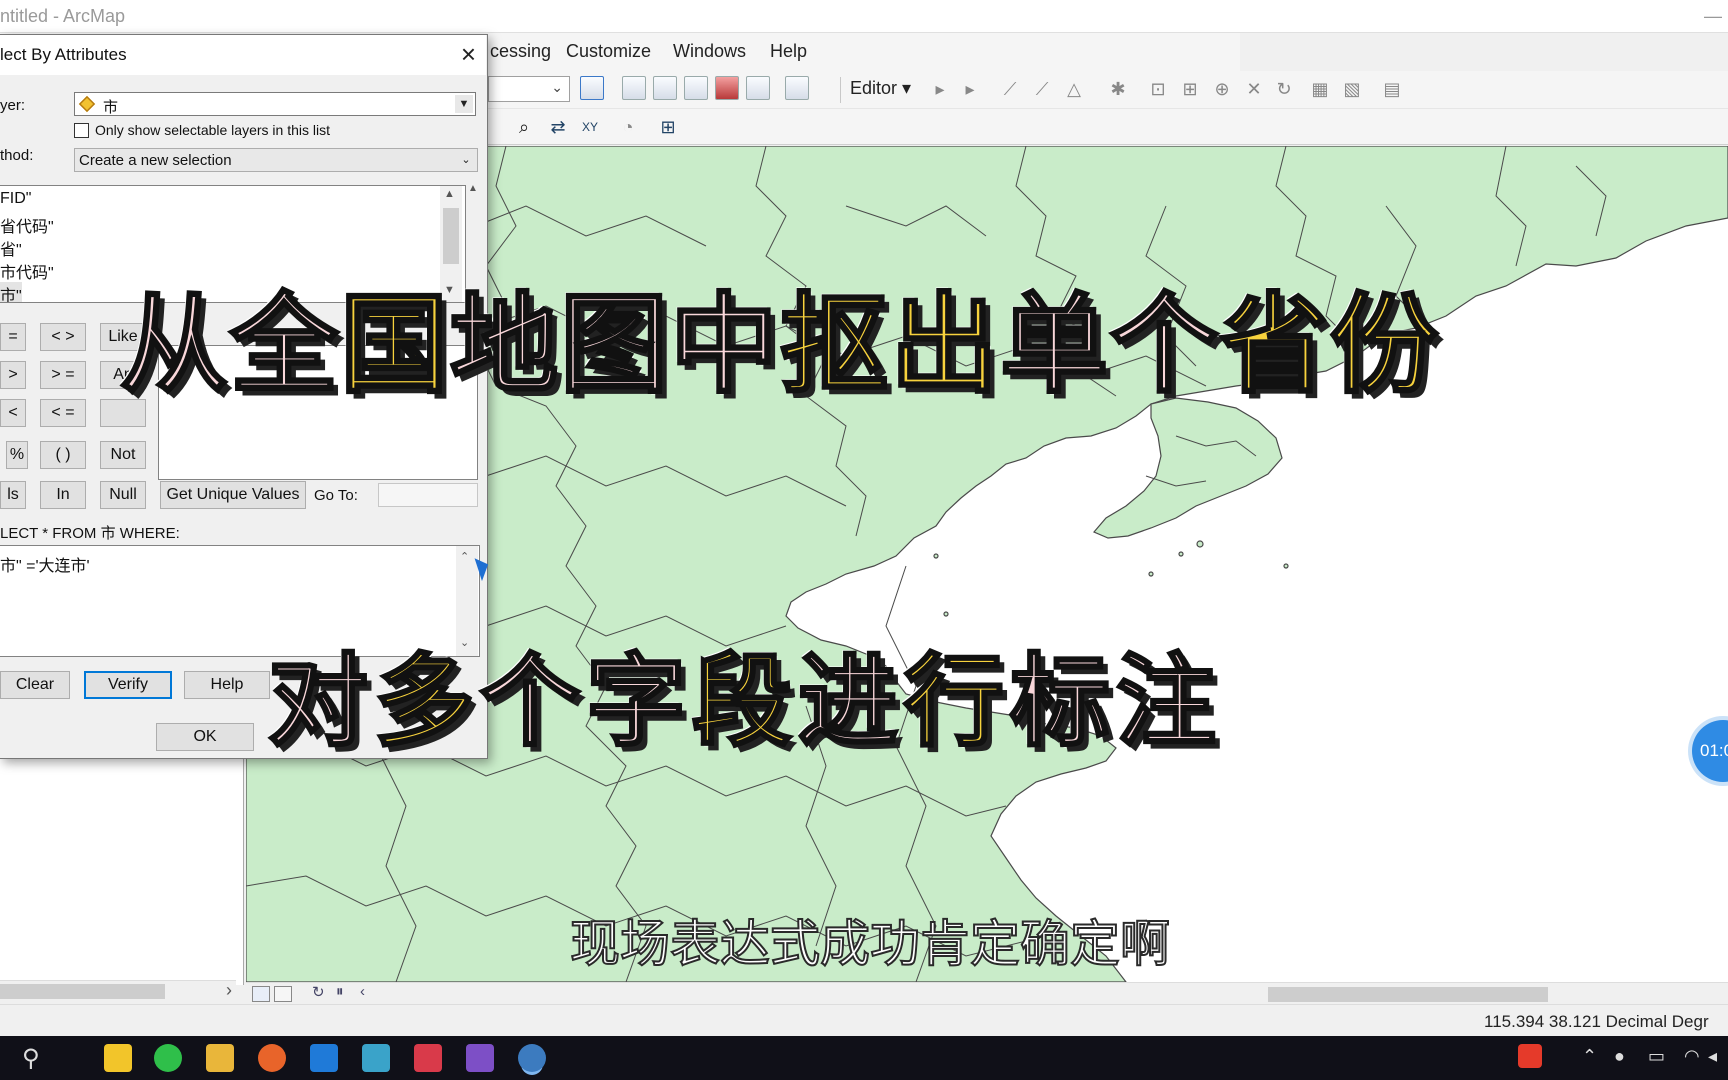 The height and width of the screenshot is (1080, 1728). Describe the element at coordinates (1352, 88) in the screenshot. I see `sketch-properties-icon: ▧` at that location.